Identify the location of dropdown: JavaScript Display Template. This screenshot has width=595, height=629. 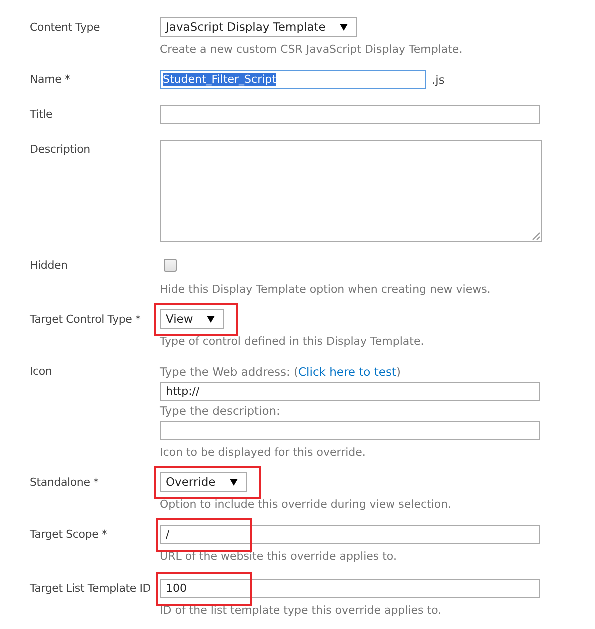
(258, 27).